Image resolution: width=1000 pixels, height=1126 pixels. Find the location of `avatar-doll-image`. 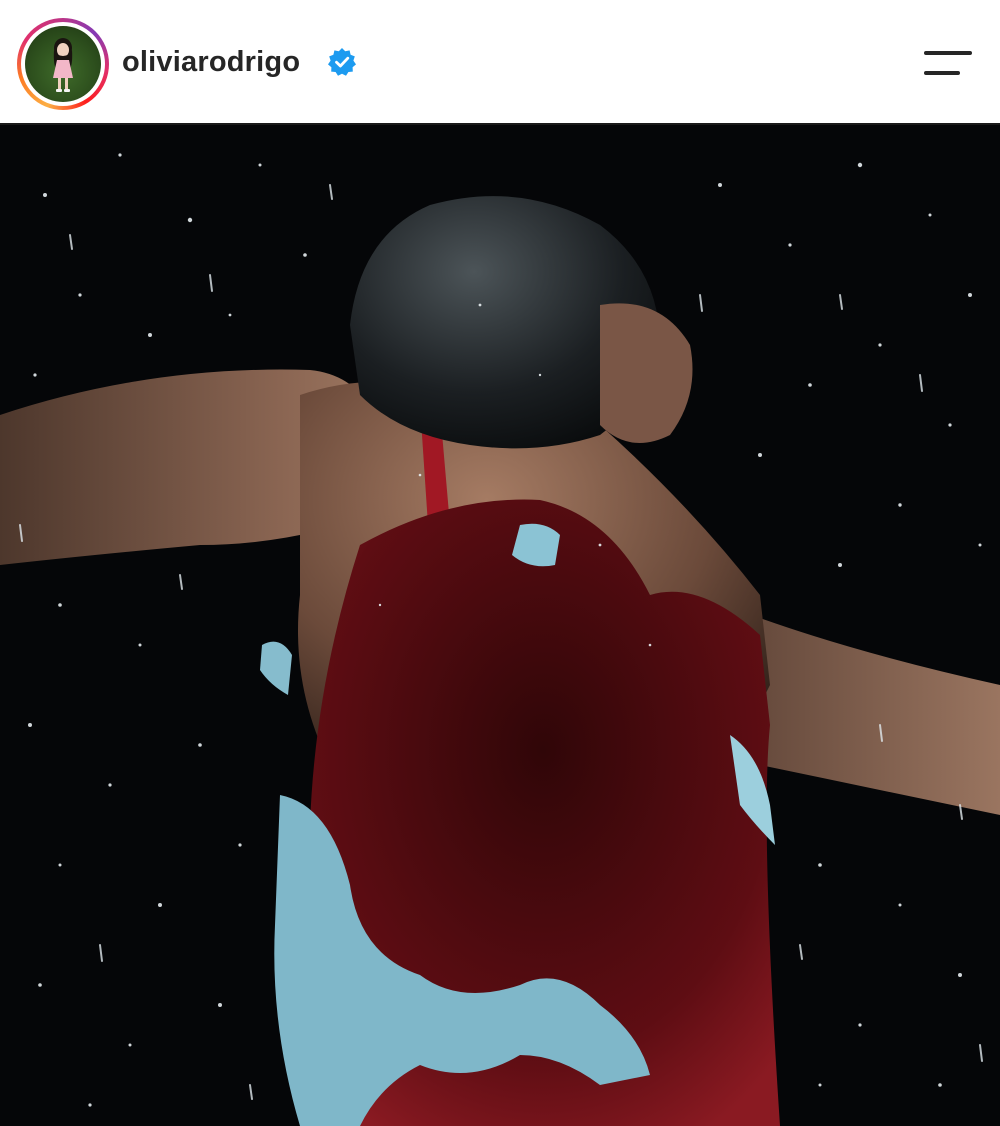

avatar-doll-image is located at coordinates (63, 65).